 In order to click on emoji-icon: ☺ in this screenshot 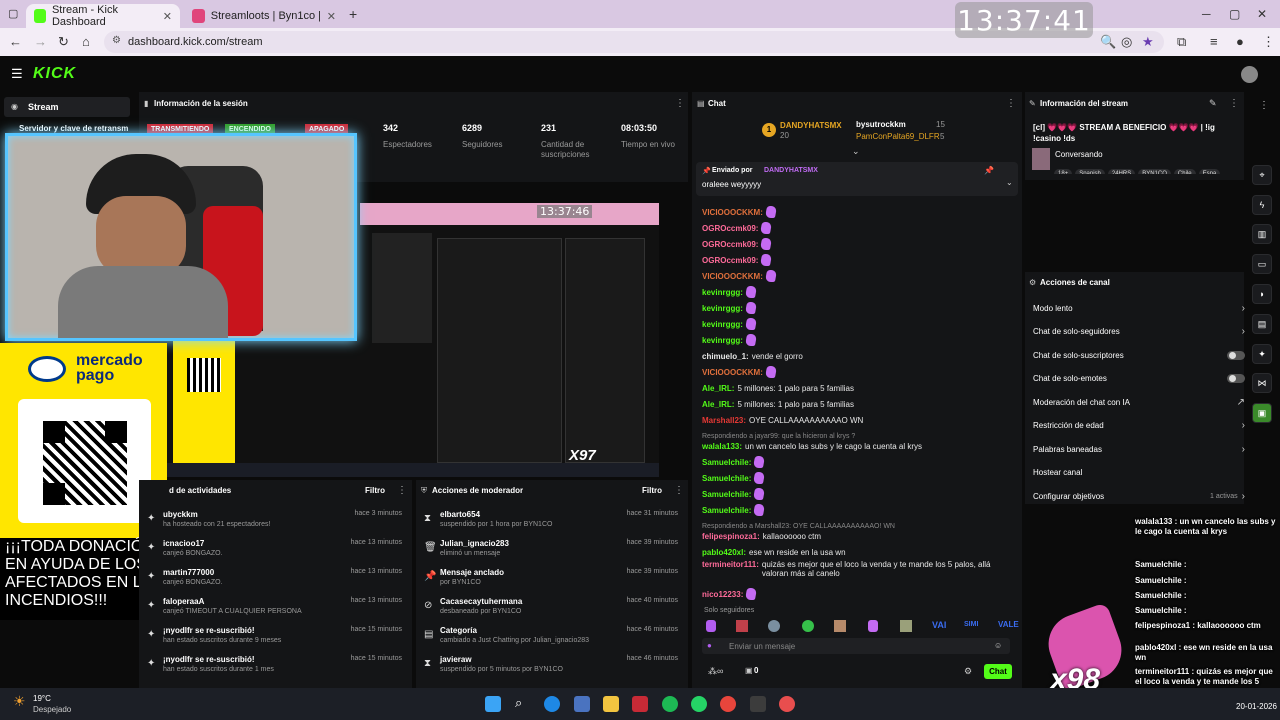, I will do `click(998, 645)`.